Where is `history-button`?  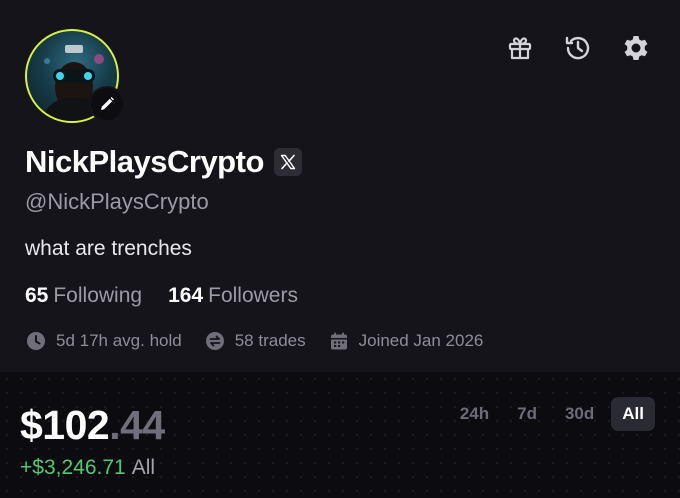 history-button is located at coordinates (578, 48).